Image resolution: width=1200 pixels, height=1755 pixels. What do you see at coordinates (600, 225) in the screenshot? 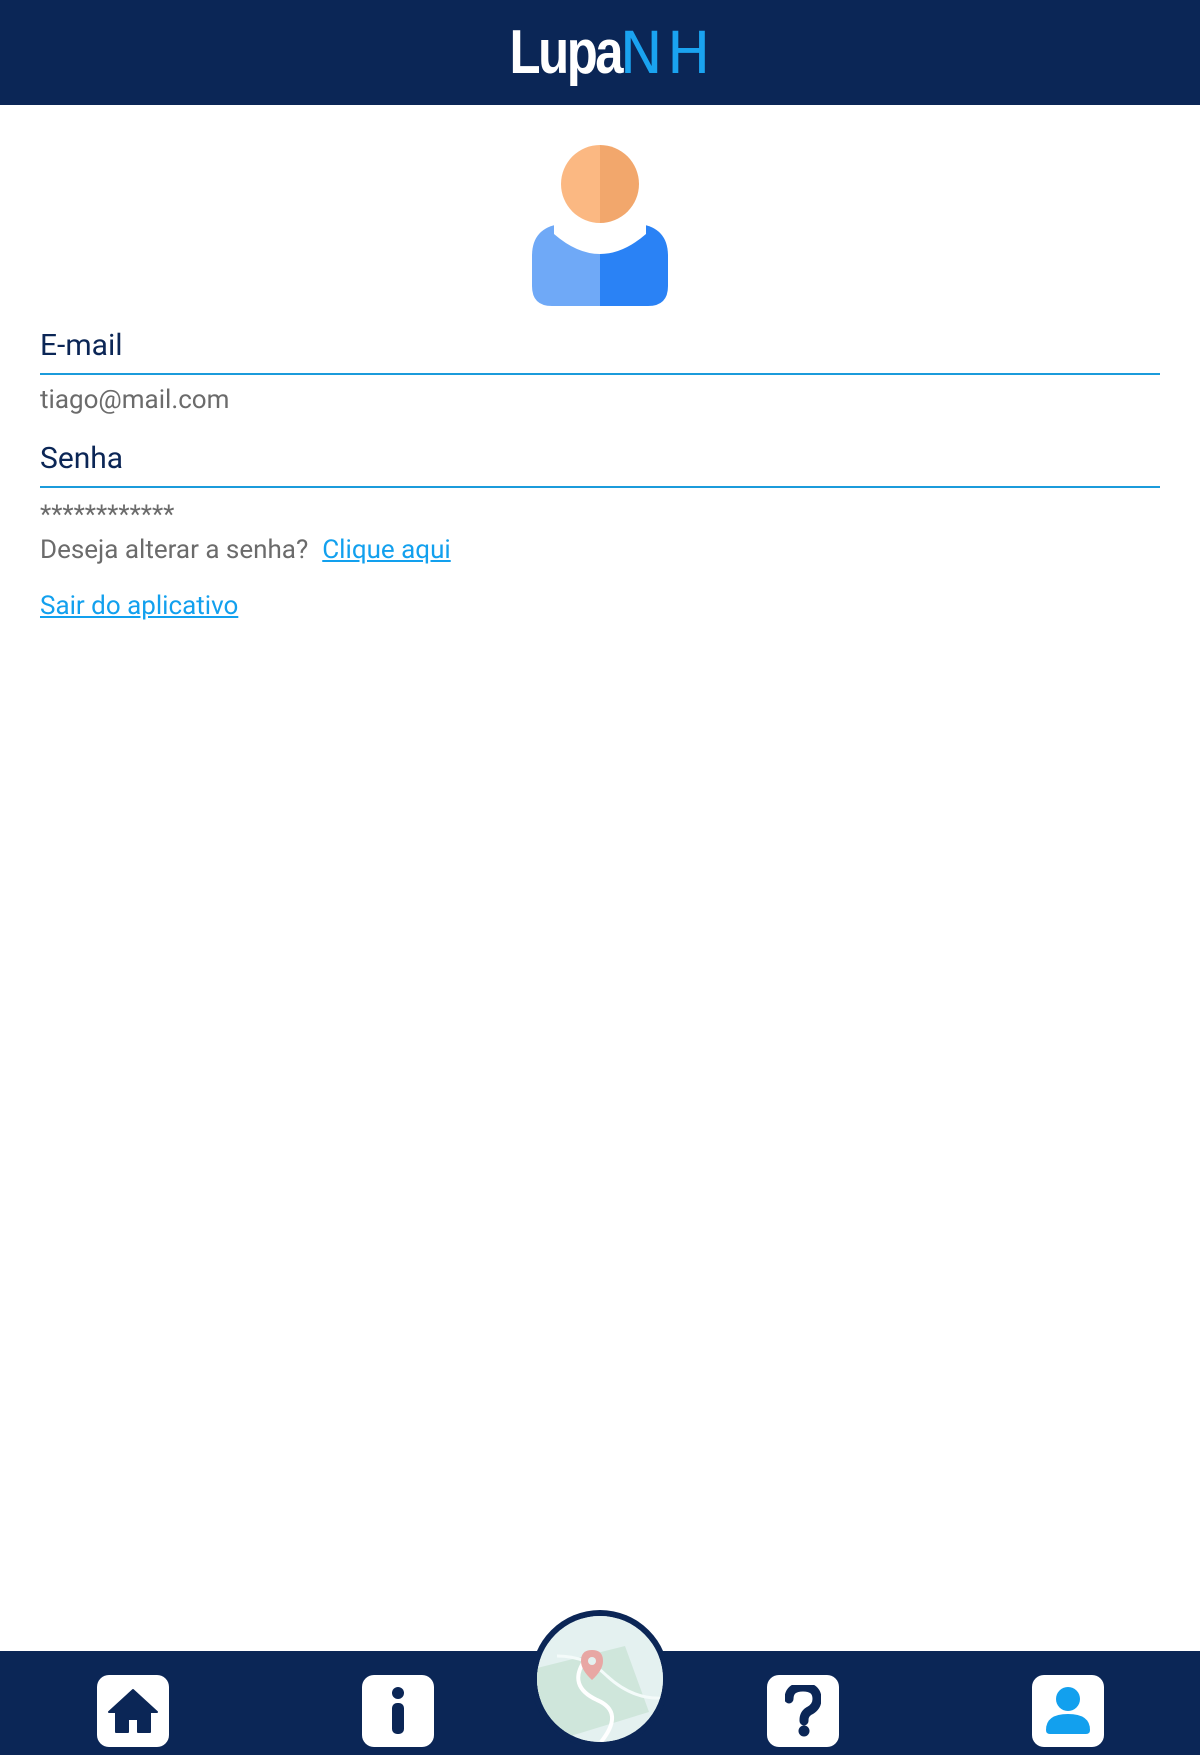
I see `user-avatar-icon` at bounding box center [600, 225].